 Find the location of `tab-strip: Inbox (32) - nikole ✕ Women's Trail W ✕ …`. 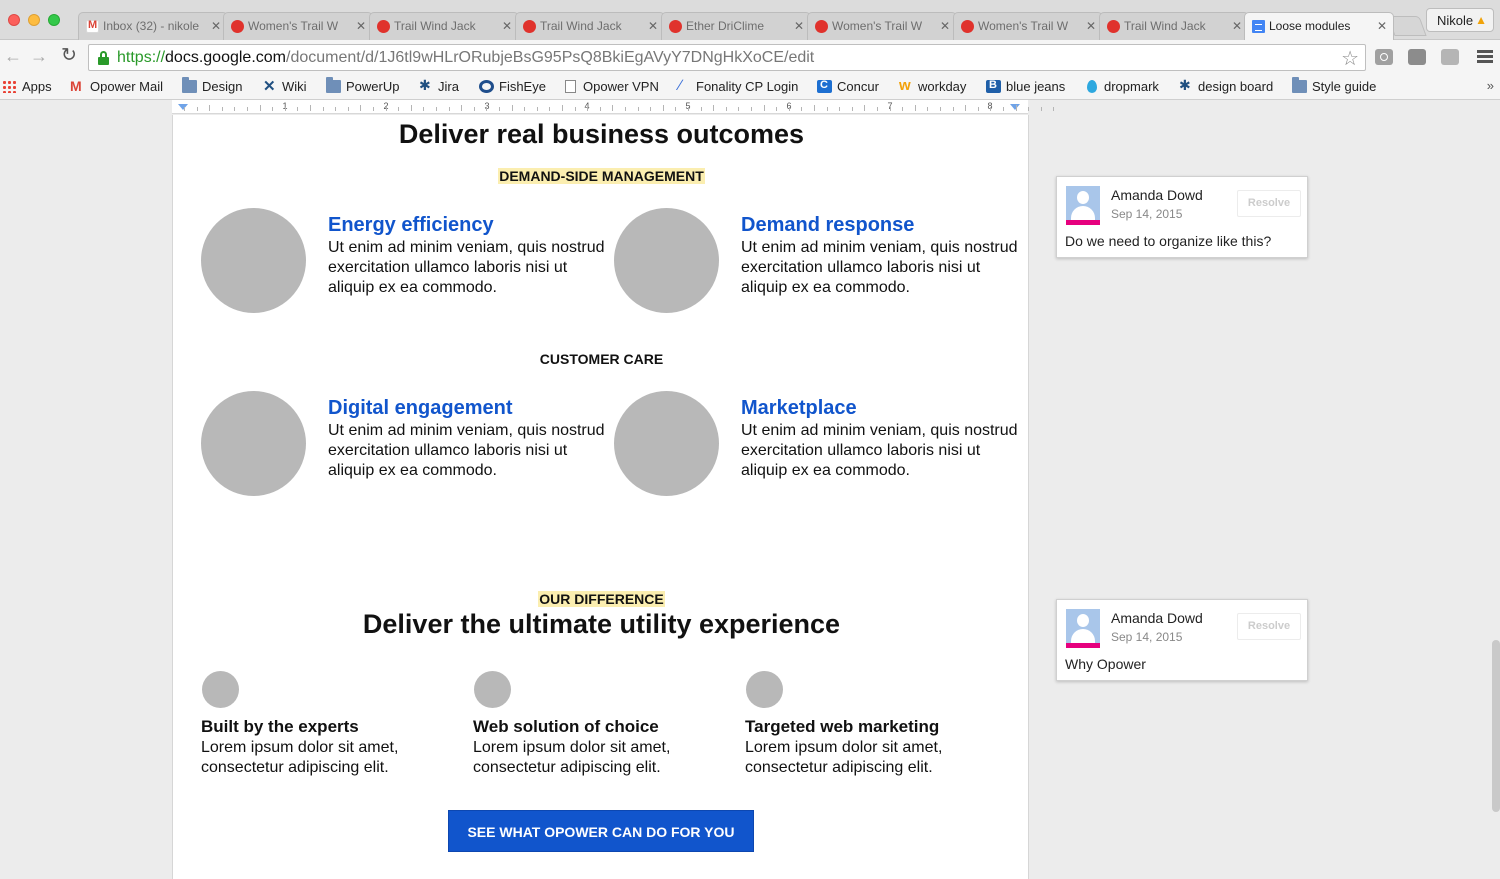

tab-strip: Inbox (32) - nikole ✕ Women's Trail W ✕ … is located at coordinates (750, 20).